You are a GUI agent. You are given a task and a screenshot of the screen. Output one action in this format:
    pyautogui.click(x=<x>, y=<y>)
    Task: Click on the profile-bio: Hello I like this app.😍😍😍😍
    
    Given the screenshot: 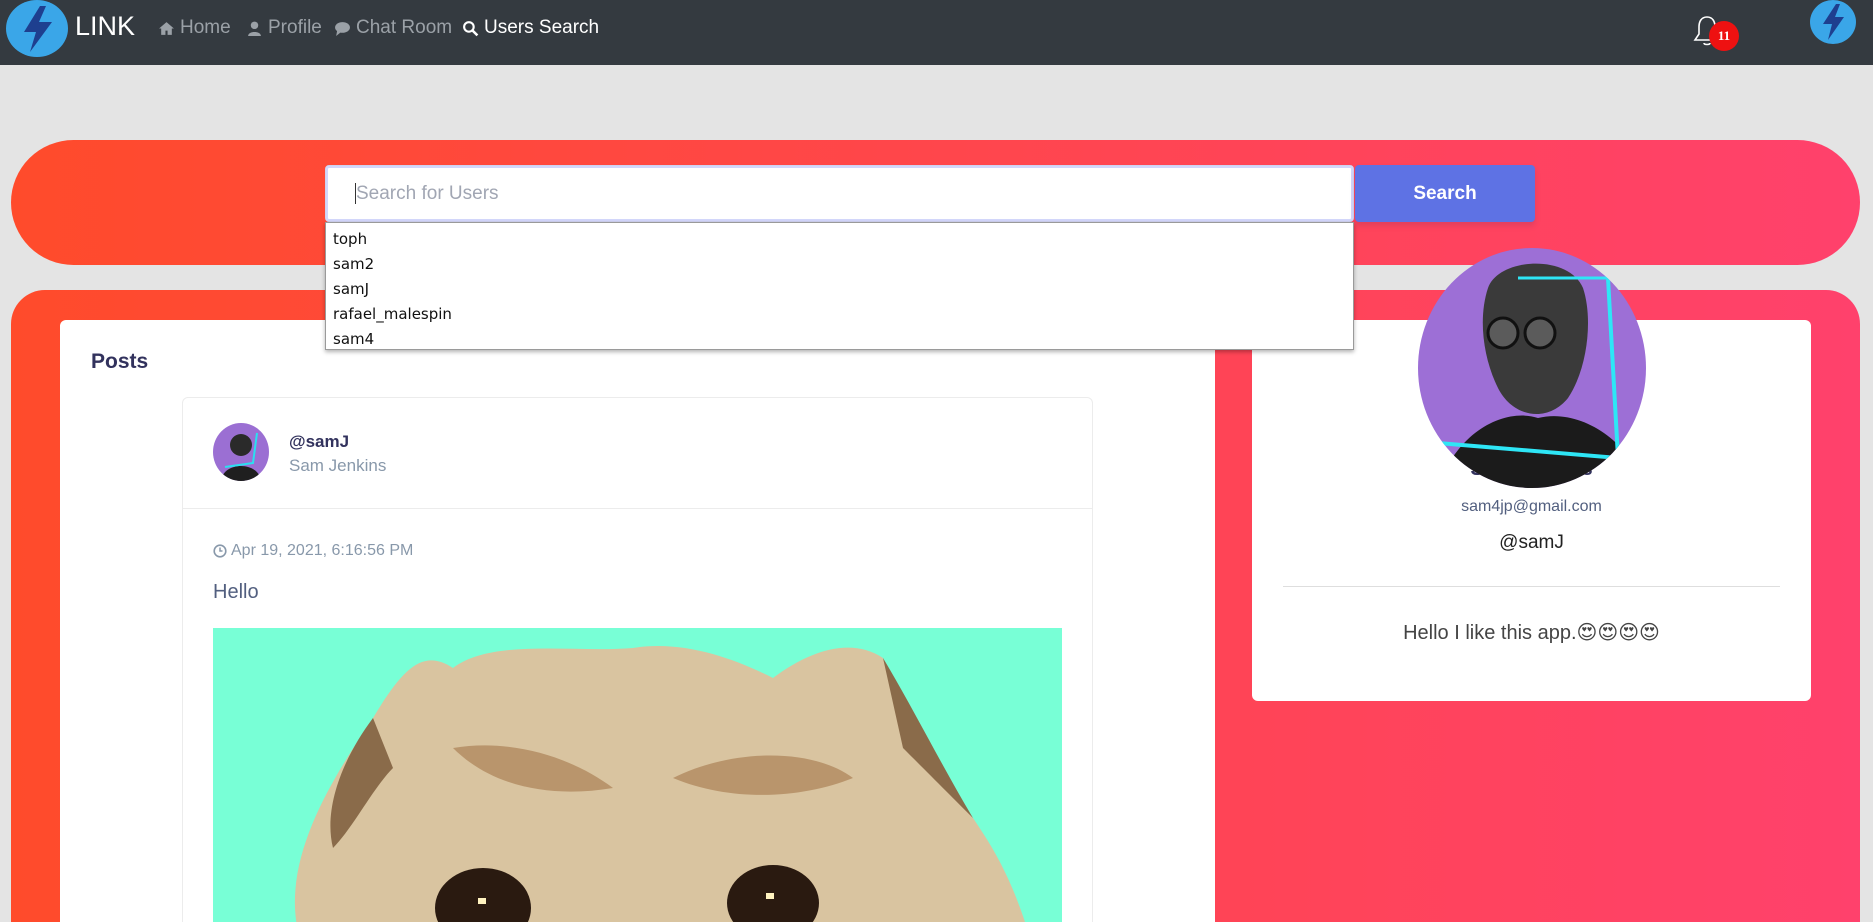 What is the action you would take?
    pyautogui.click(x=1531, y=633)
    